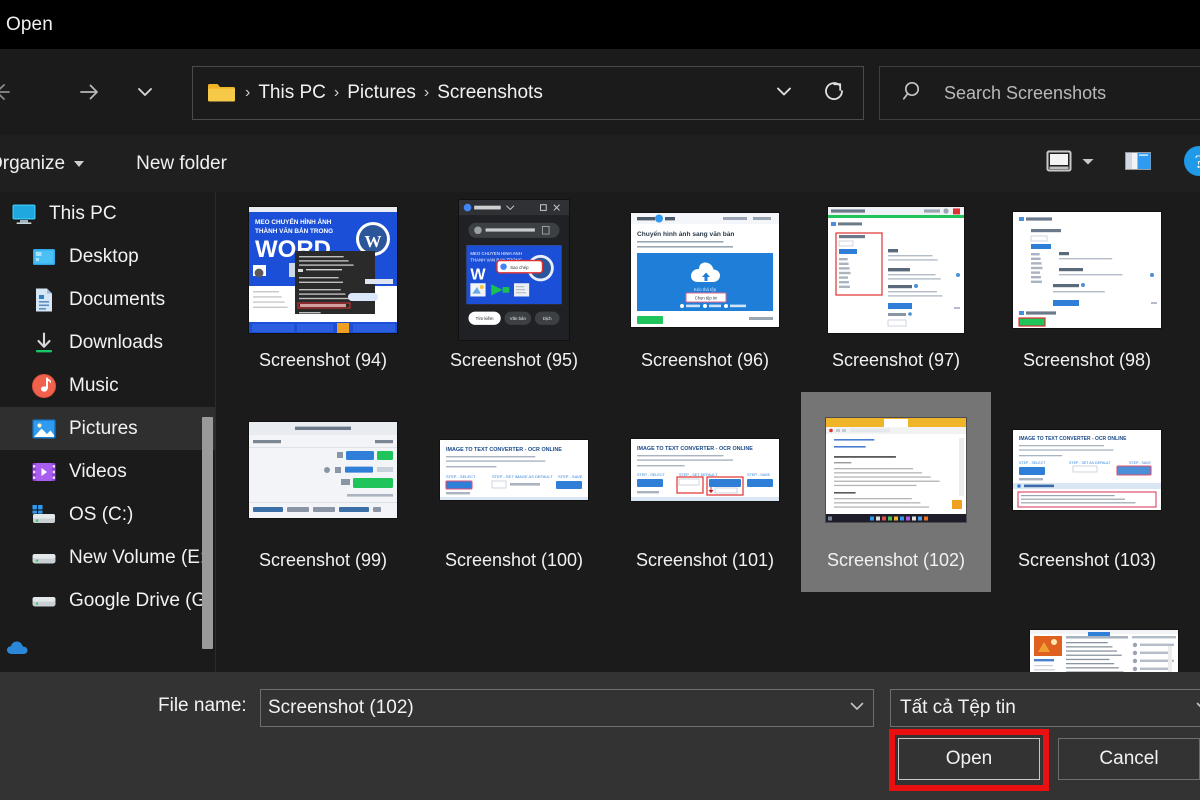 The width and height of the screenshot is (1200, 800). I want to click on sidebar-item-desktop: Desktop, so click(108, 256).